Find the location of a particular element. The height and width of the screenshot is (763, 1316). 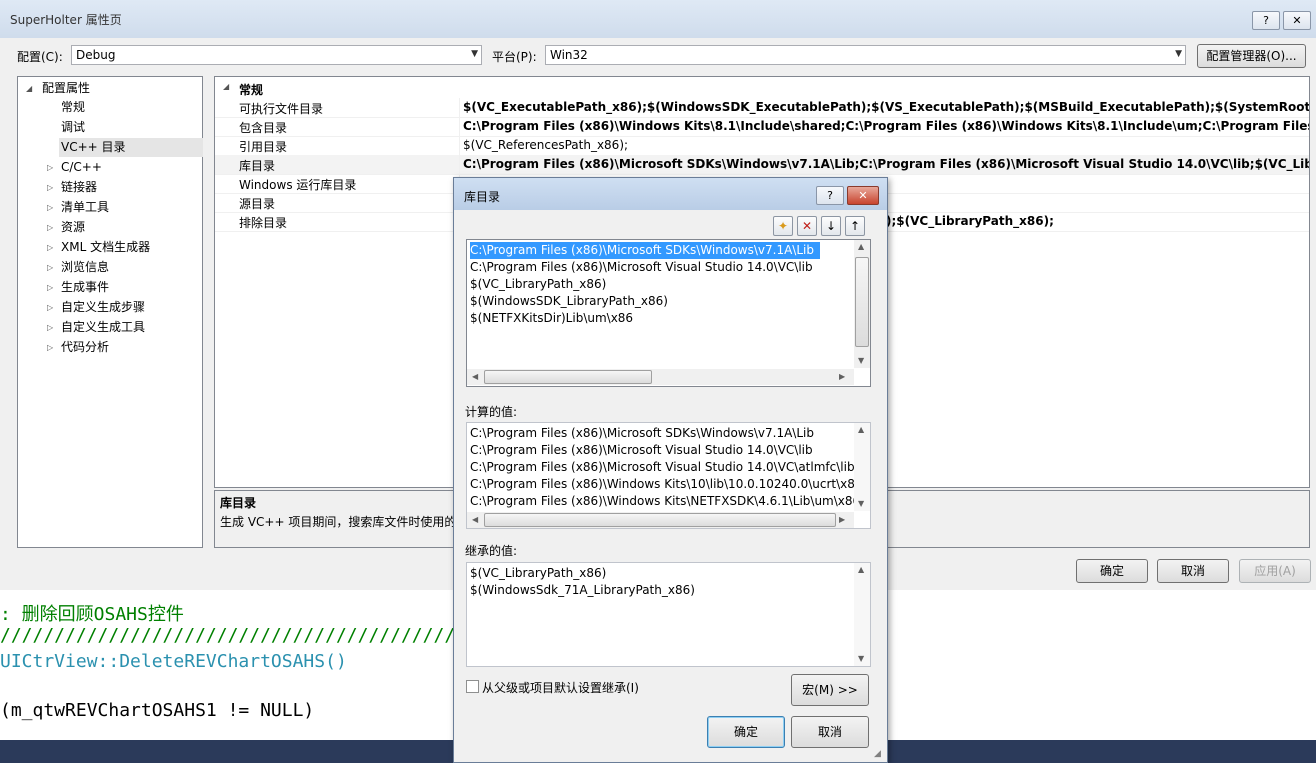

dialog-cancel-button: 取消 is located at coordinates (830, 732).